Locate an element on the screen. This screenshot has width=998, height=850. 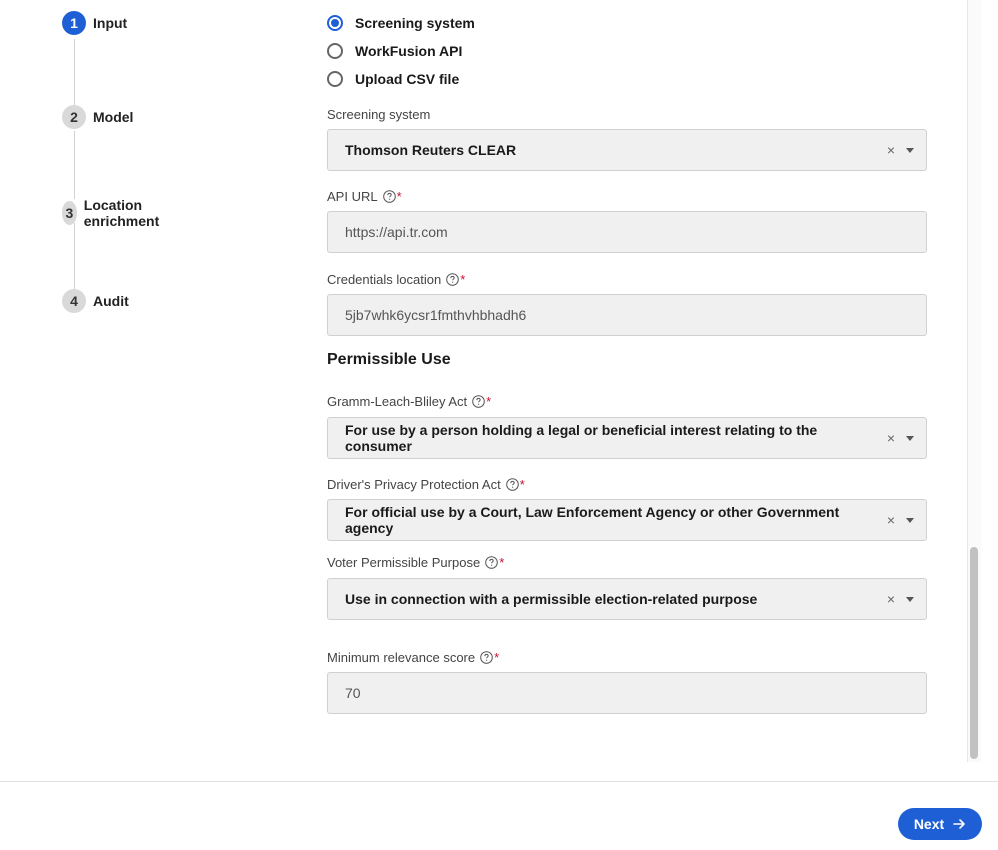
radio-label: WorkFusion API is located at coordinates (409, 51).